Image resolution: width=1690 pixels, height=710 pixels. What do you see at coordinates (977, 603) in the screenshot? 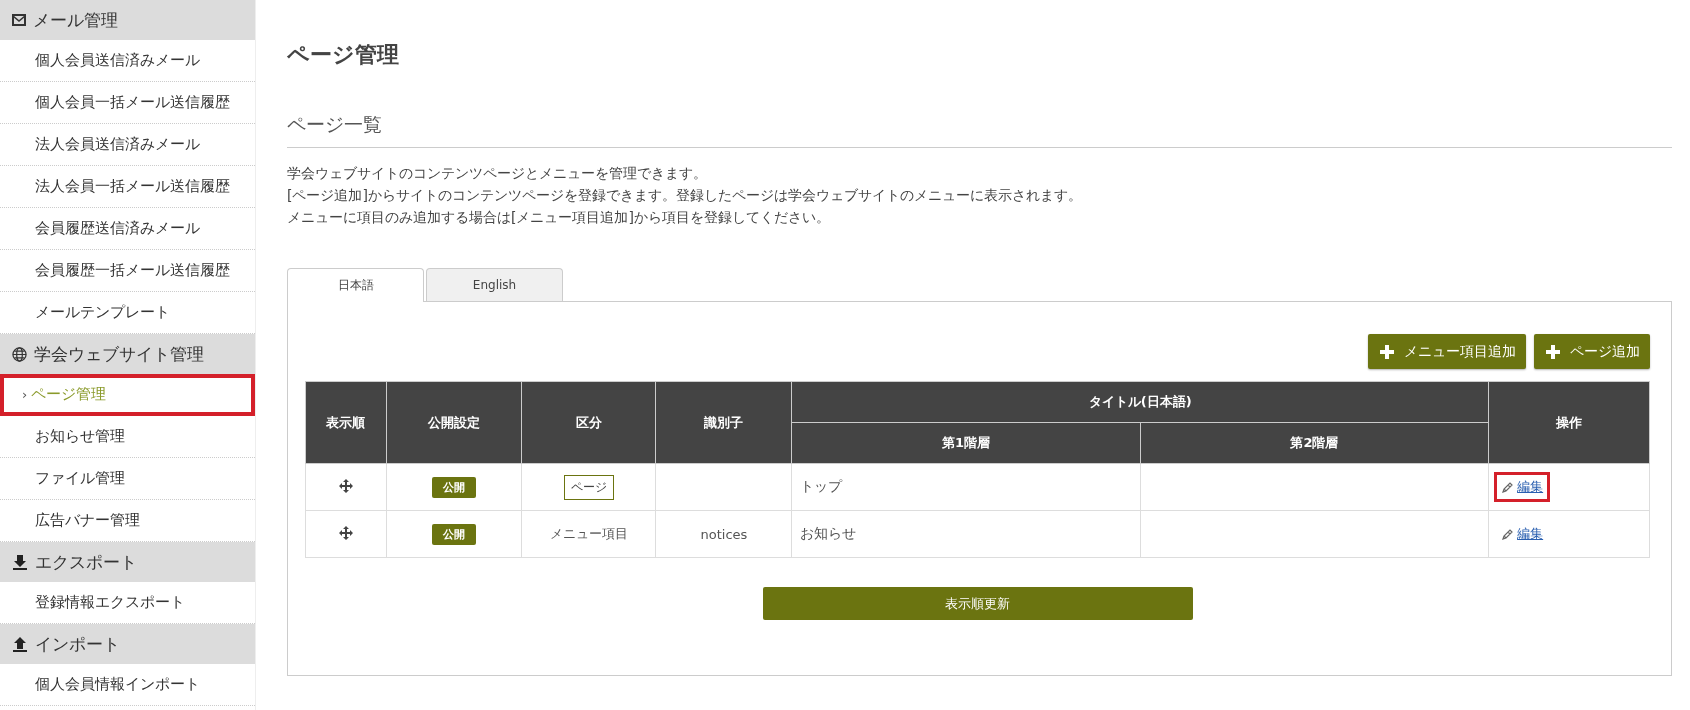
I see `update-order-button: 表示順更新` at bounding box center [977, 603].